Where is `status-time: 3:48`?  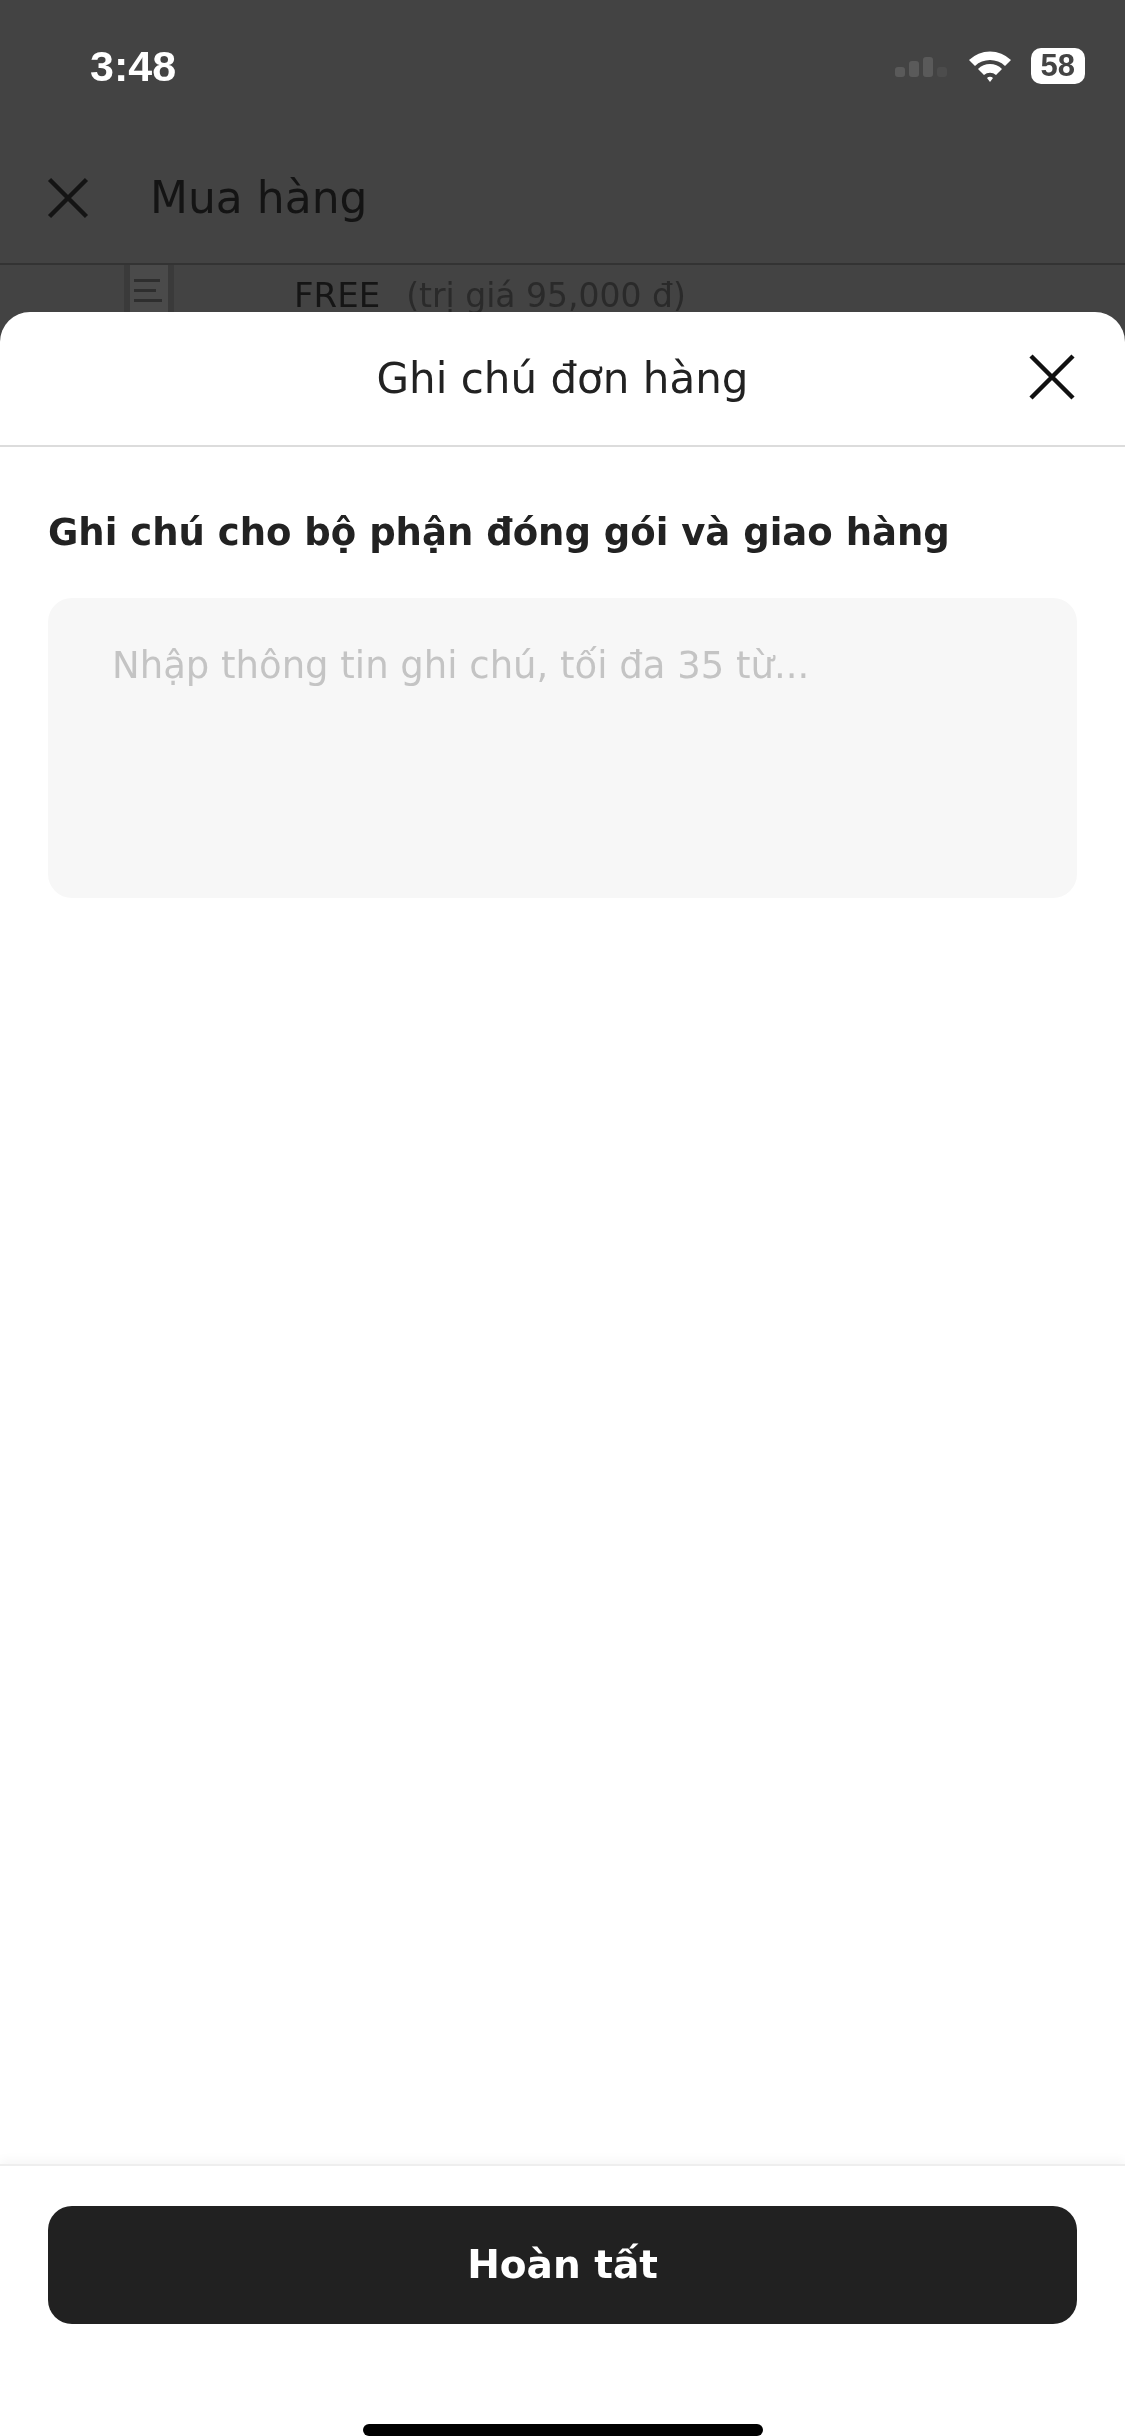 status-time: 3:48 is located at coordinates (133, 66).